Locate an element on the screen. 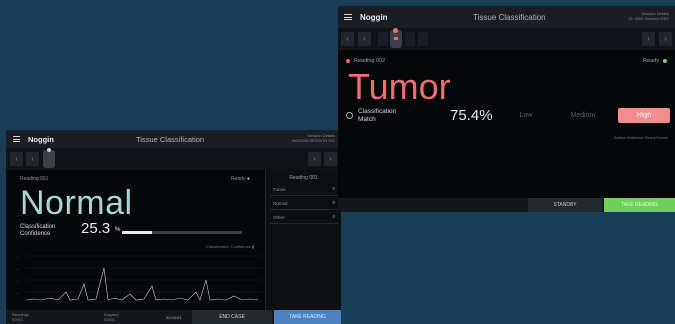 This screenshot has height=324, width=675. ready-dot is located at coordinates (665, 61).